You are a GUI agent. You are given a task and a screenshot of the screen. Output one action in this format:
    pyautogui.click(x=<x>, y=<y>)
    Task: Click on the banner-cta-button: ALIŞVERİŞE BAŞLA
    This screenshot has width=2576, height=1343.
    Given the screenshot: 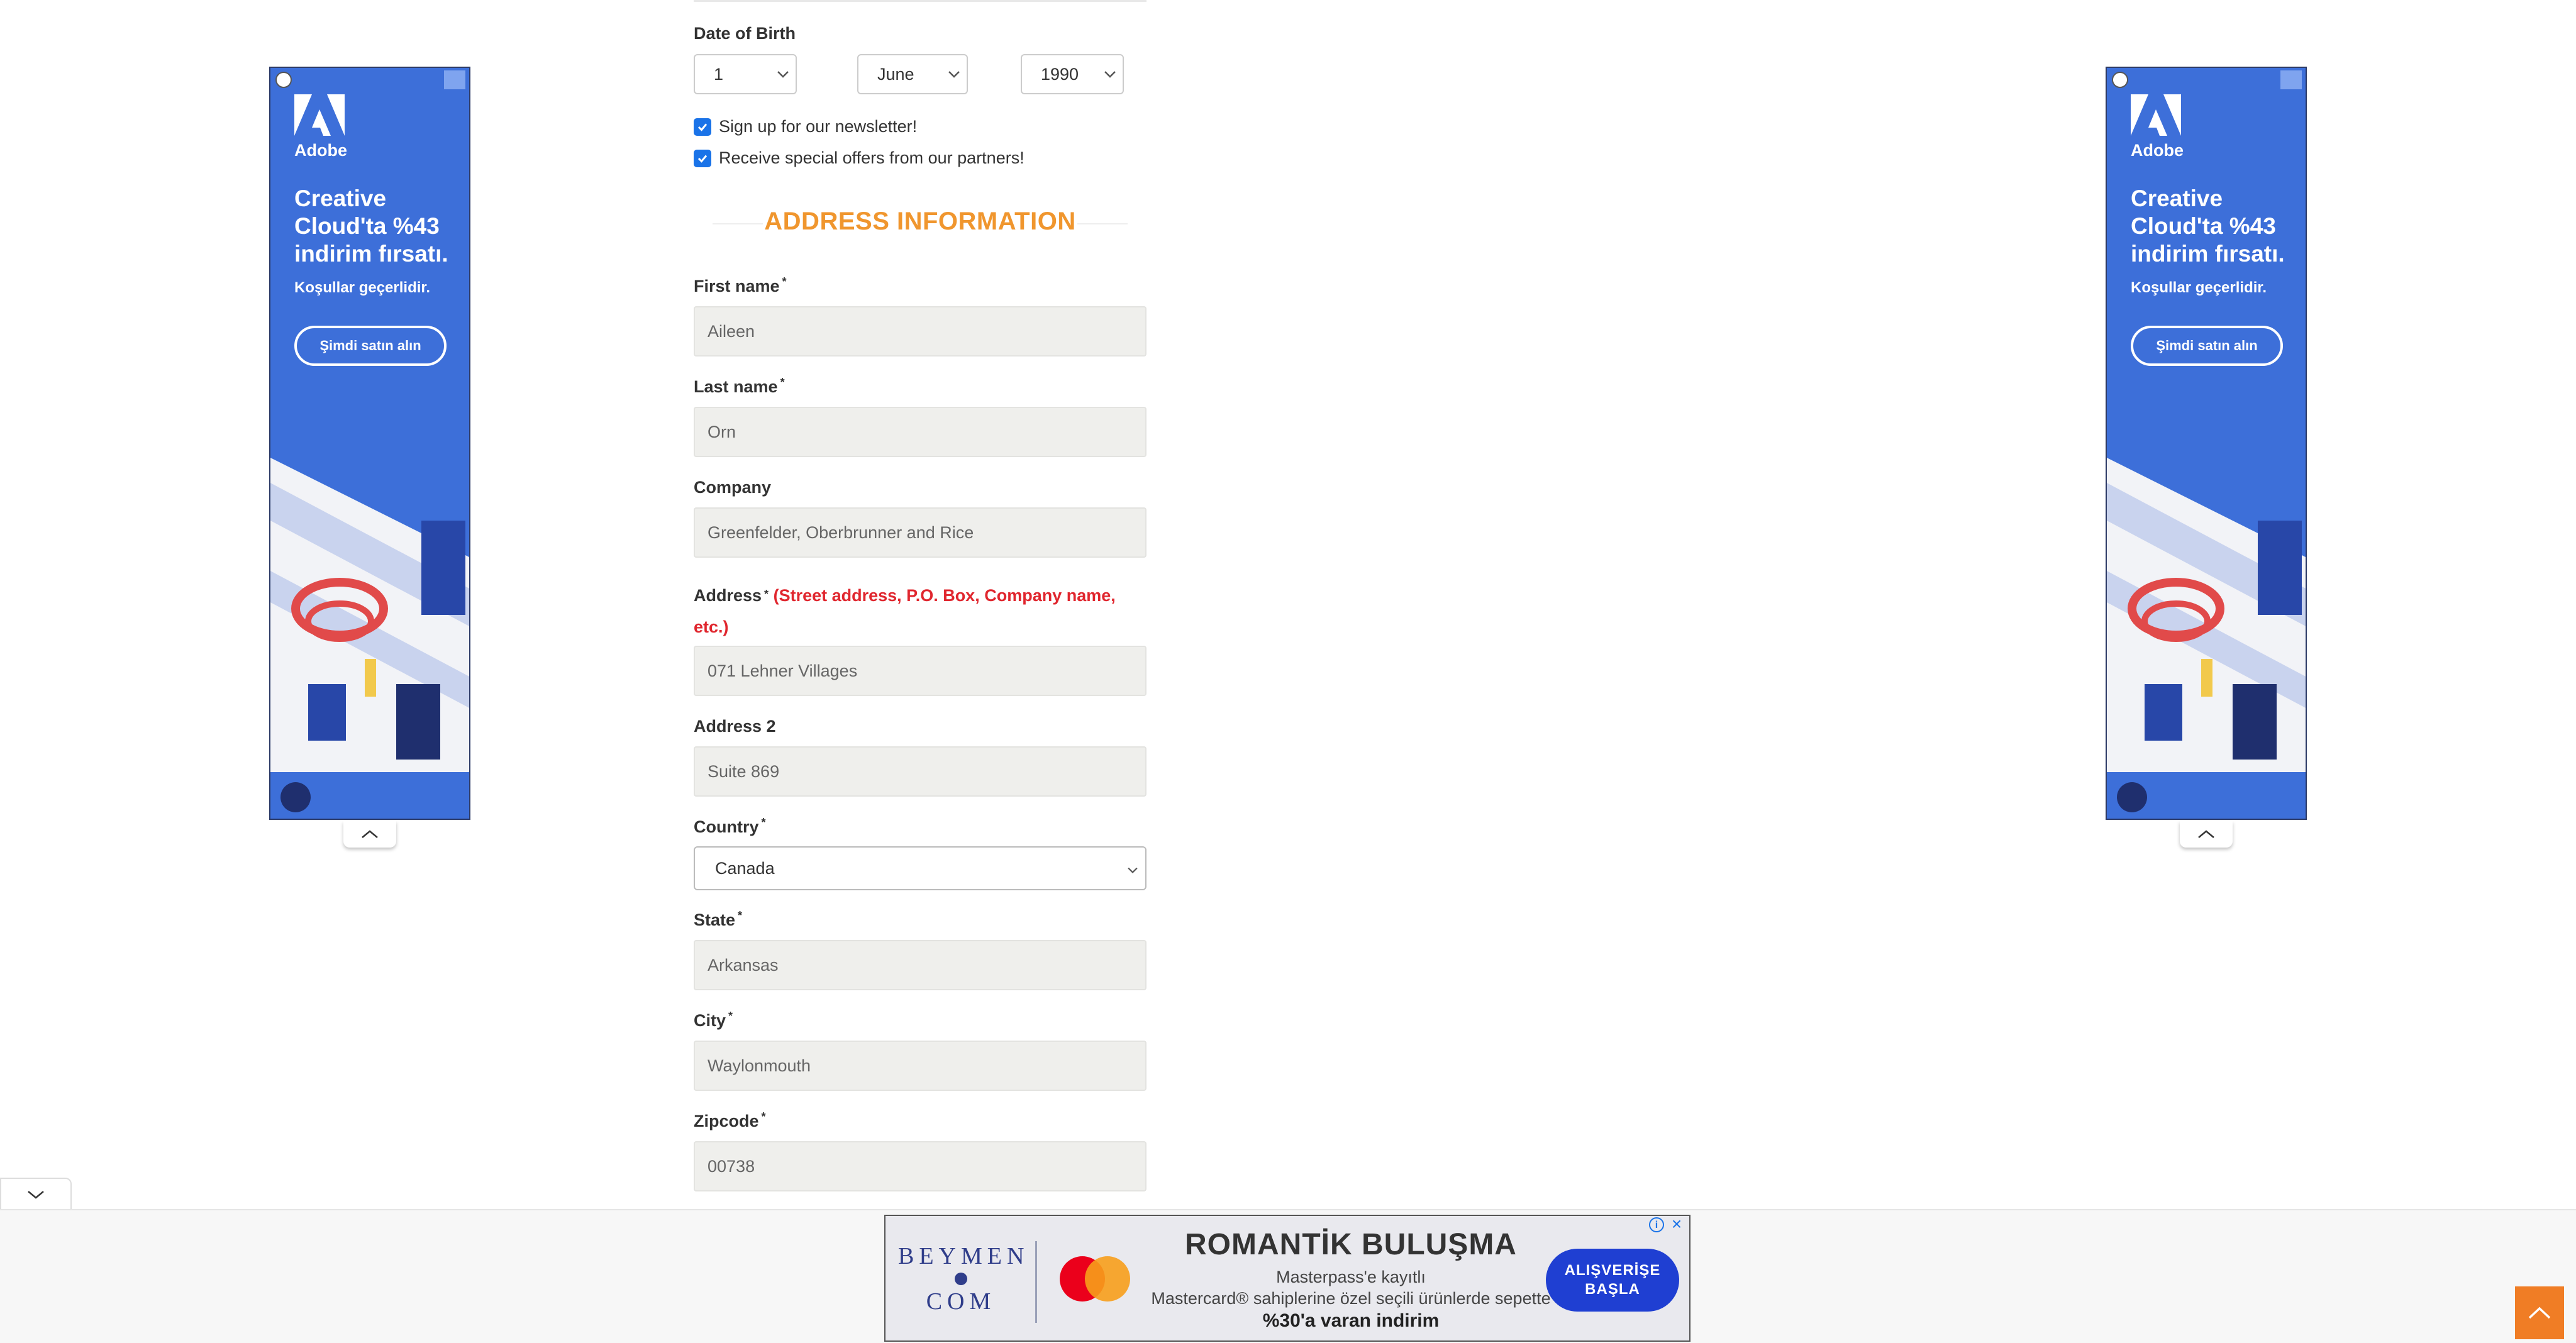 What is the action you would take?
    pyautogui.click(x=1612, y=1280)
    